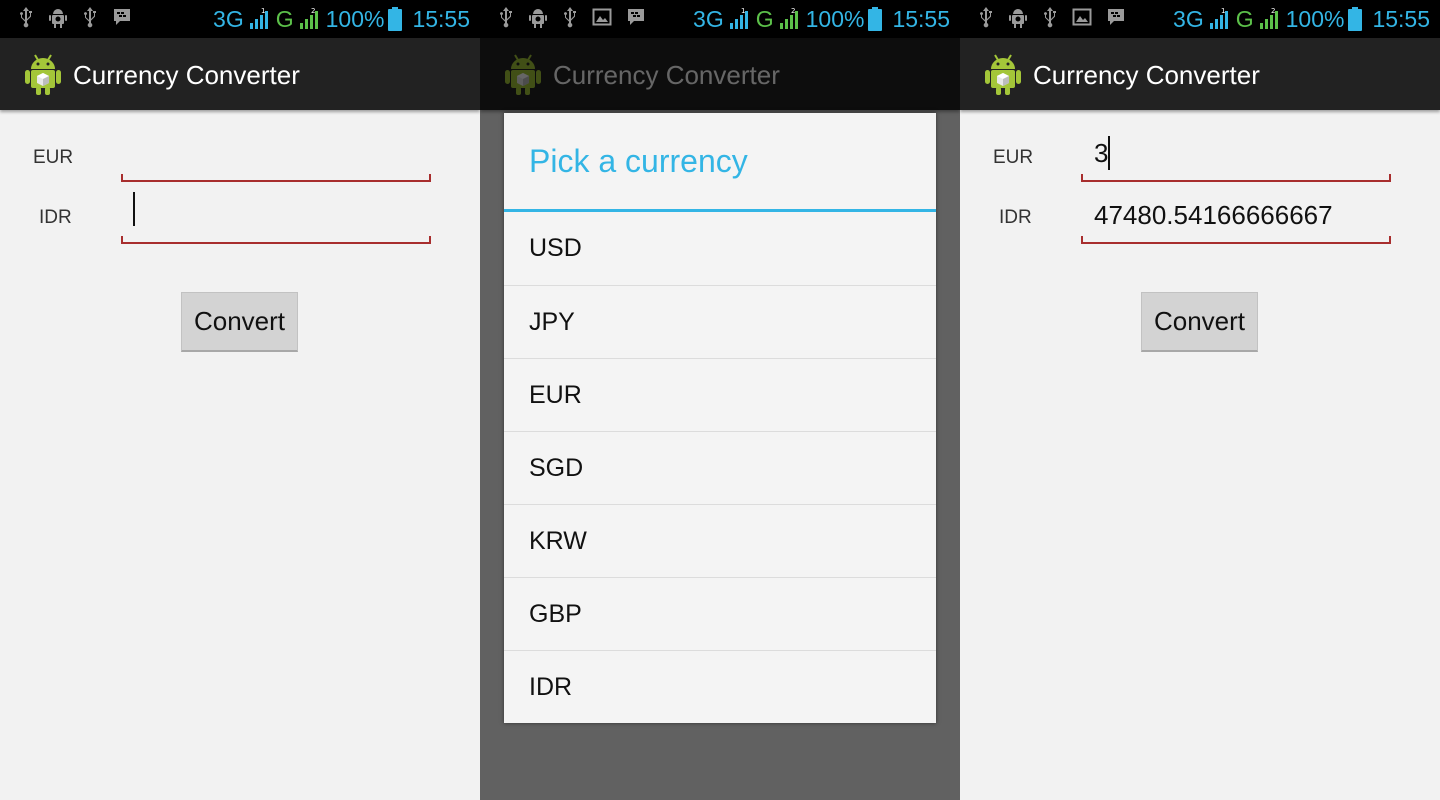  Describe the element at coordinates (1213, 215) in the screenshot. I see `idr-input-value: 47480.54166666667` at that location.